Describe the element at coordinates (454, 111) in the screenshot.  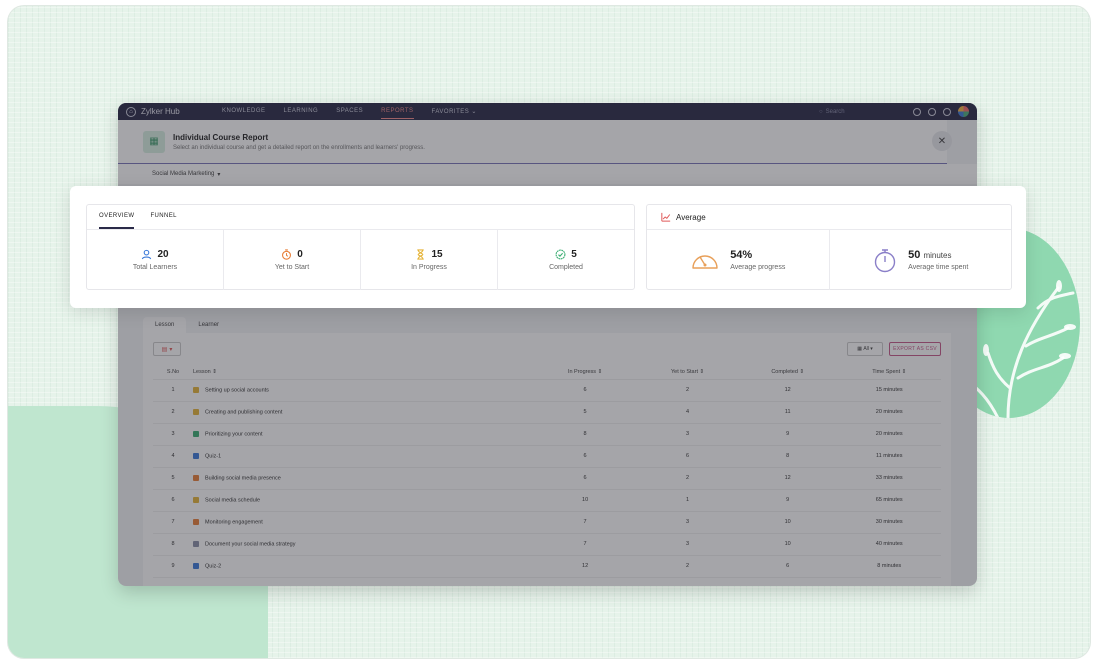
I see `nav-favorites: FAVORITES ⌄` at that location.